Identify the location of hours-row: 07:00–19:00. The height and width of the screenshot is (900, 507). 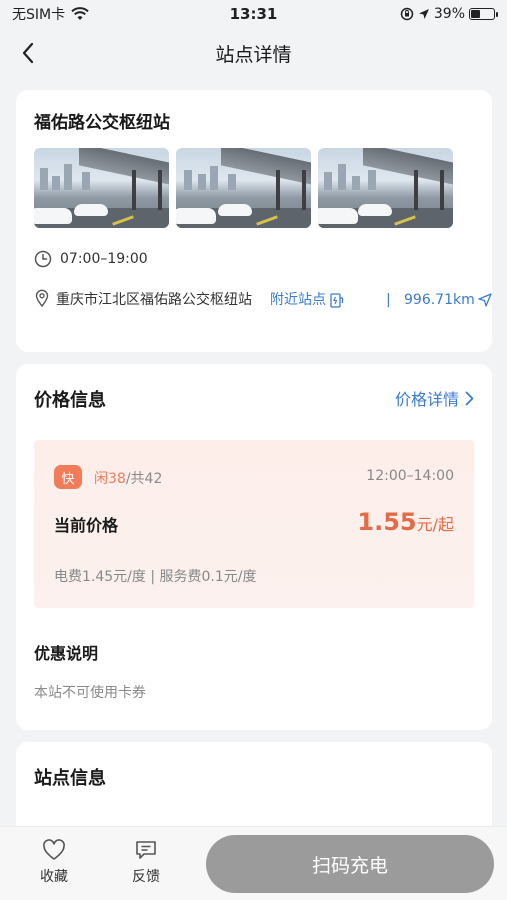
(91, 259).